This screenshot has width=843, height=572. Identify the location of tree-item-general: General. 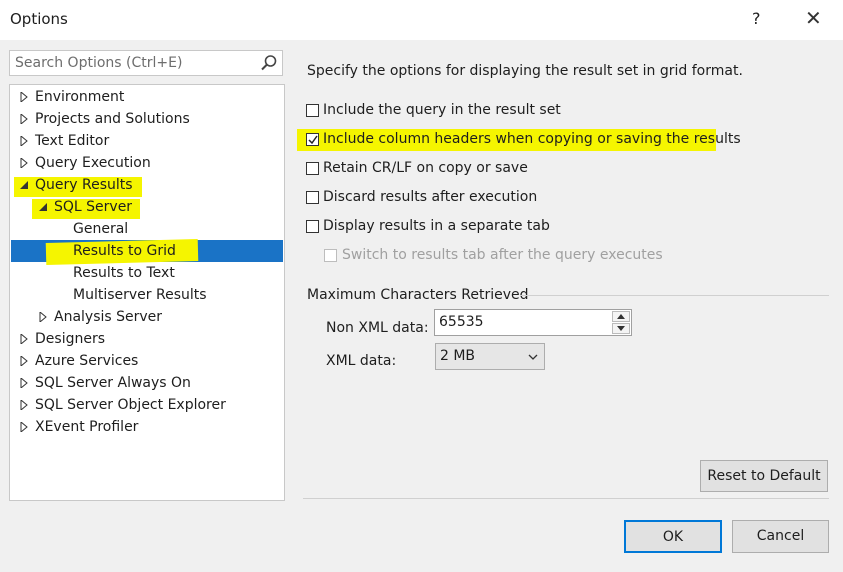
(100, 229).